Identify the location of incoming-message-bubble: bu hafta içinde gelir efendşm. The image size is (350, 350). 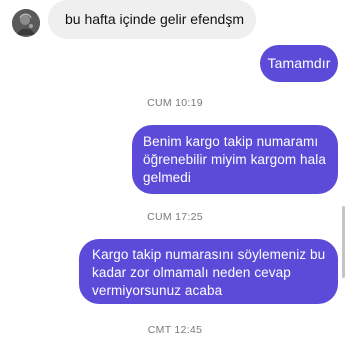
(152, 19).